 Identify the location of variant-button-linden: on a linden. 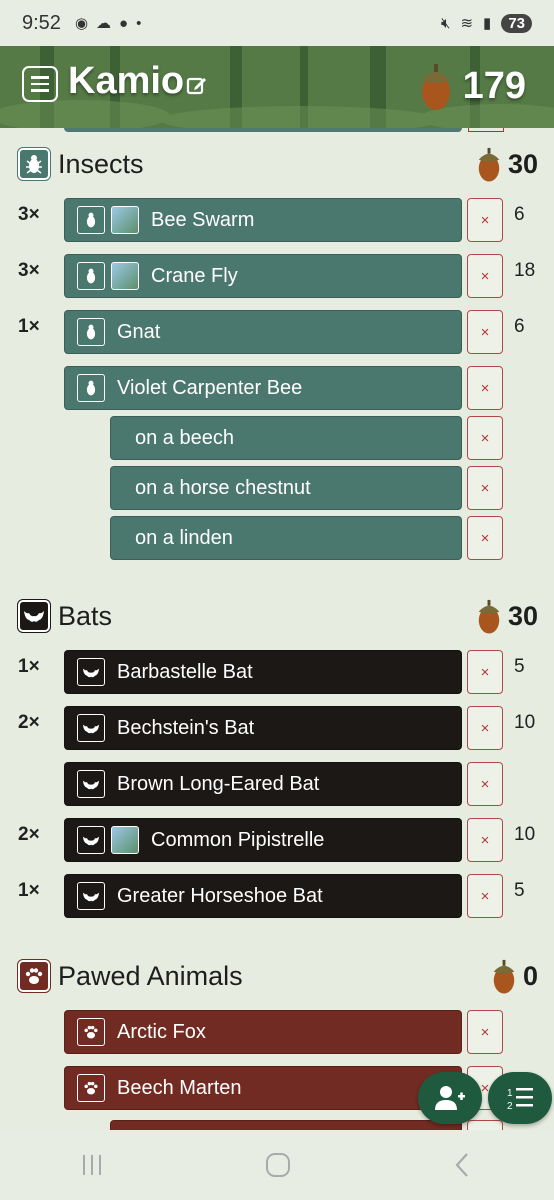
(286, 538).